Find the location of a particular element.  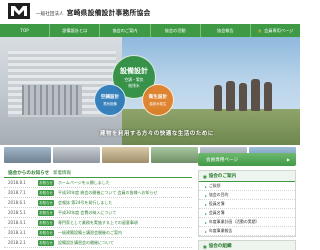

sidebar-item-plan: ▸ 年度事業計画（活動の実績） is located at coordinates (247, 222).